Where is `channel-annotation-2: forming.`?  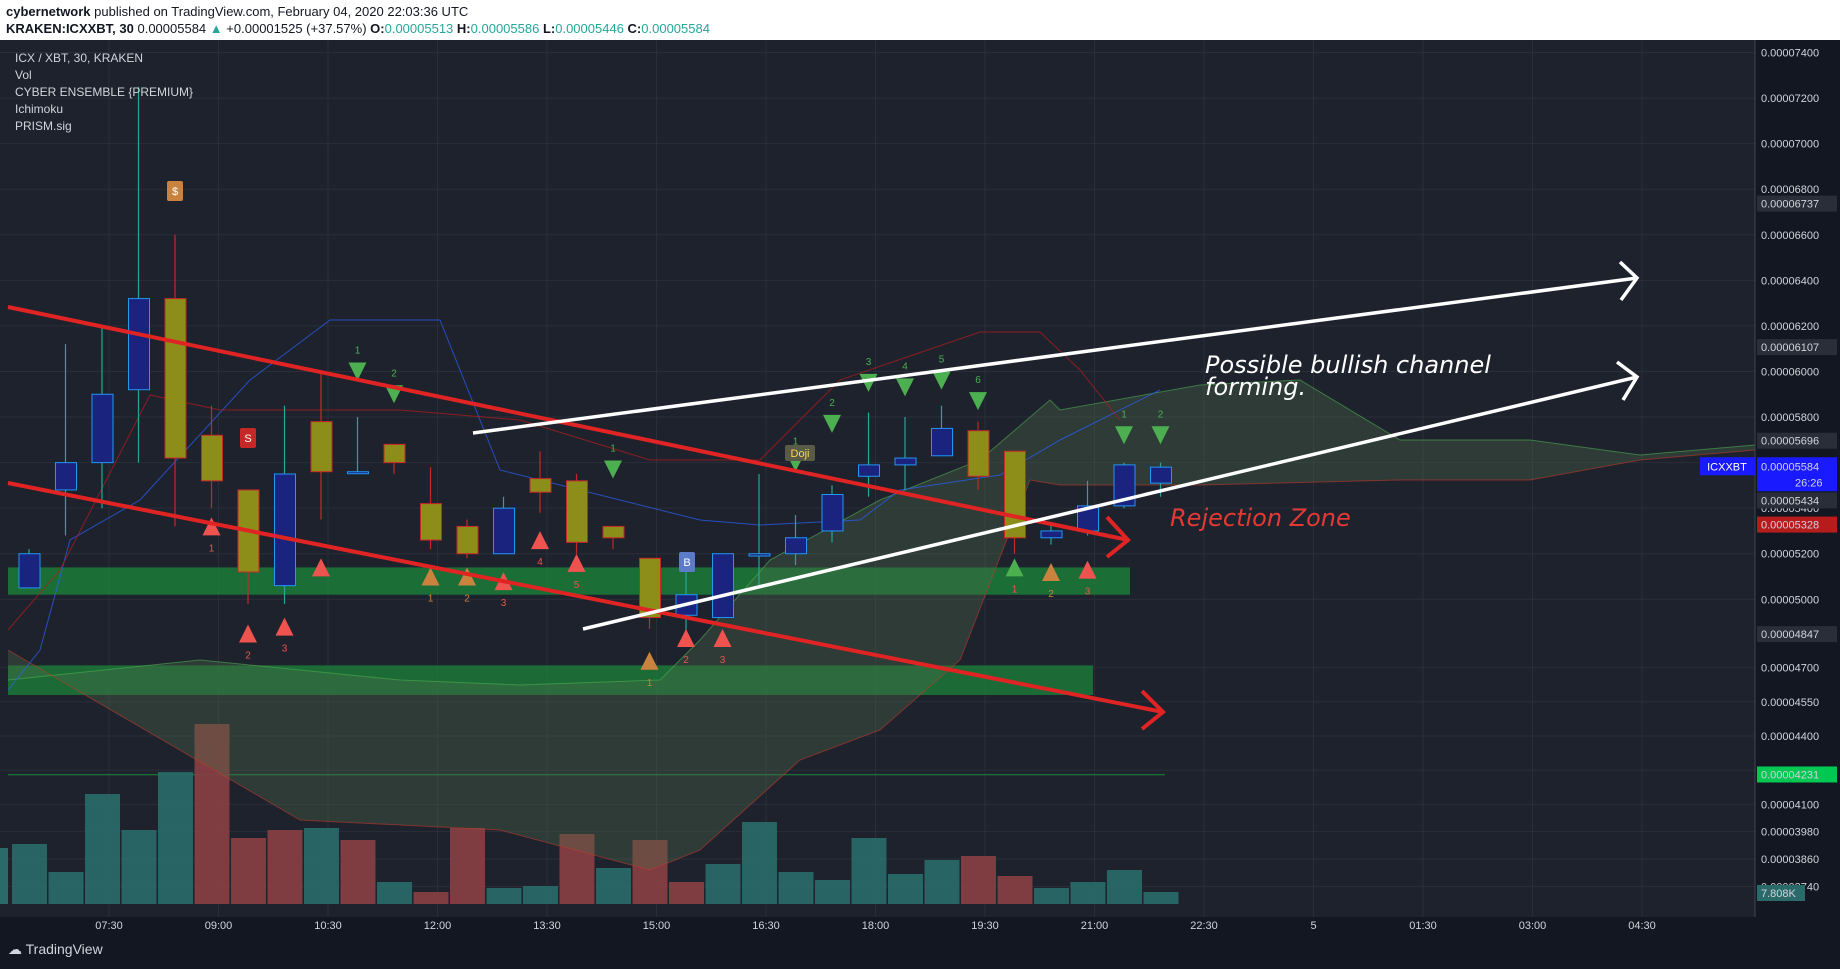
channel-annotation-2: forming. is located at coordinates (1255, 387).